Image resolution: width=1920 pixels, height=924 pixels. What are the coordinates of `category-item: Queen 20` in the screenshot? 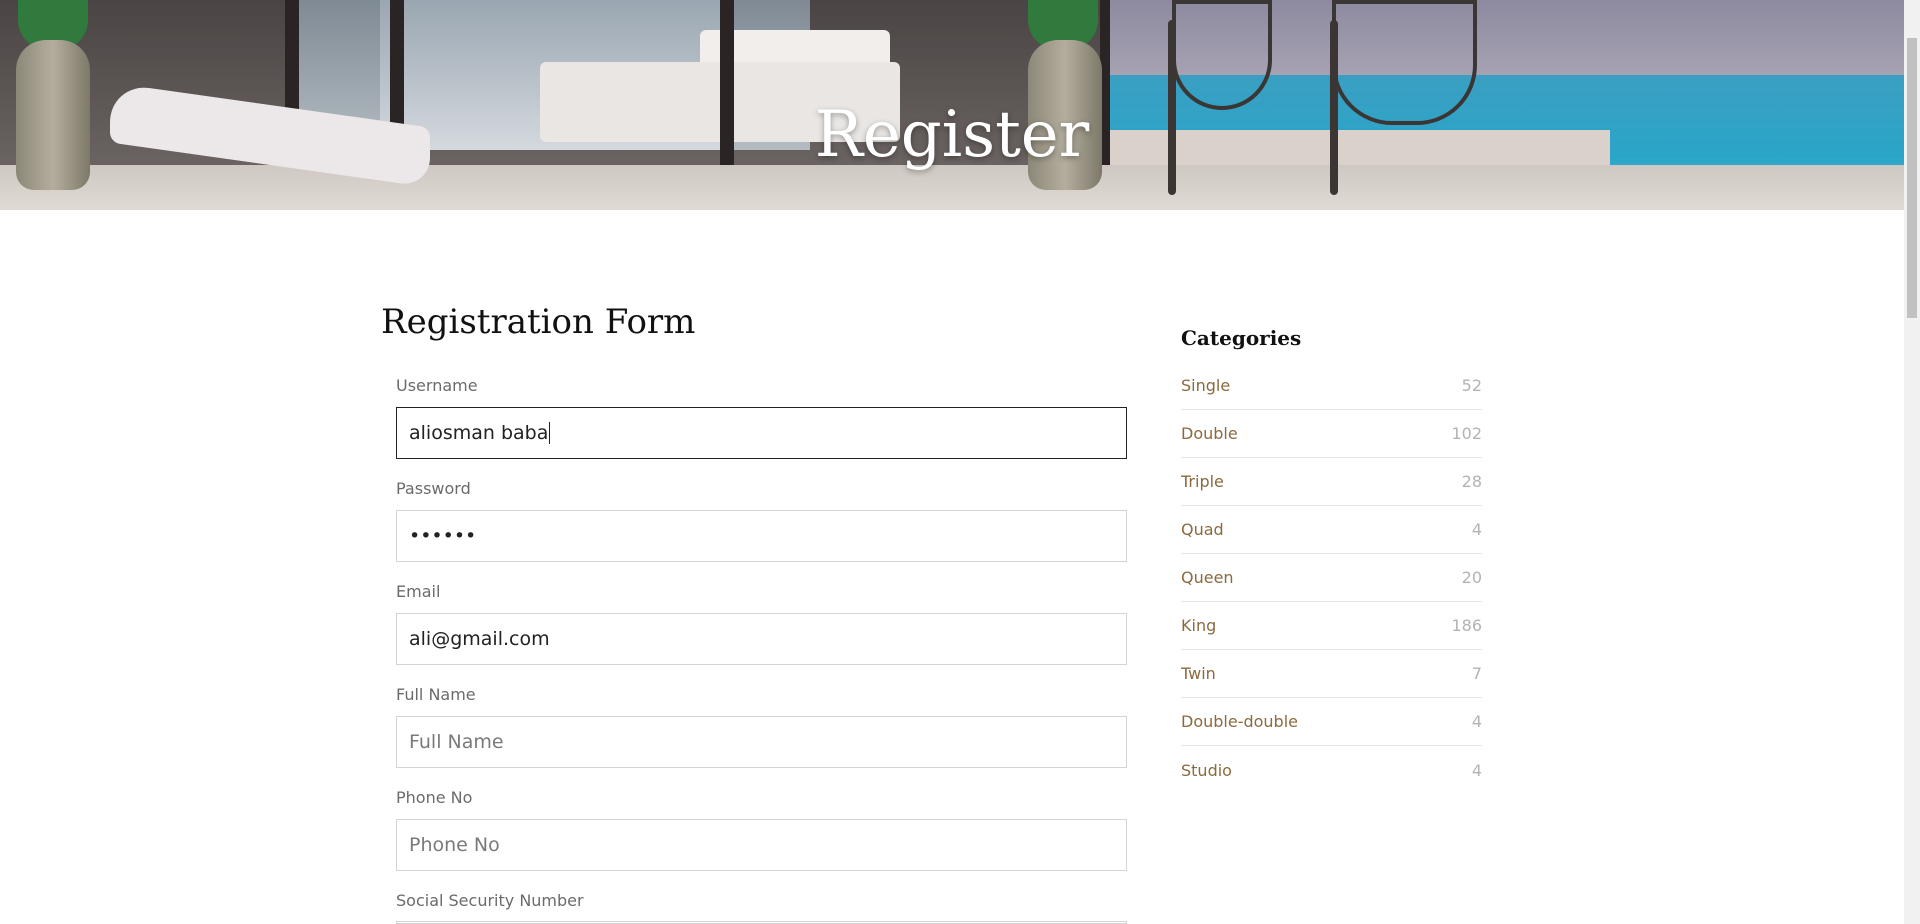 It's located at (1331, 578).